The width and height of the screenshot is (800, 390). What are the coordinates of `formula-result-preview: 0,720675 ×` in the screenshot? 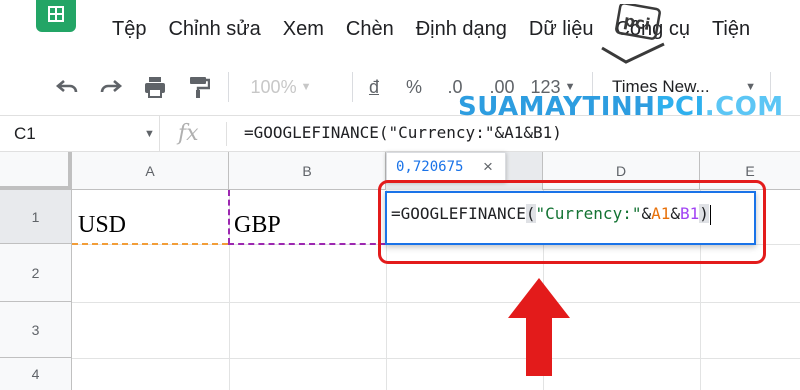 It's located at (446, 167).